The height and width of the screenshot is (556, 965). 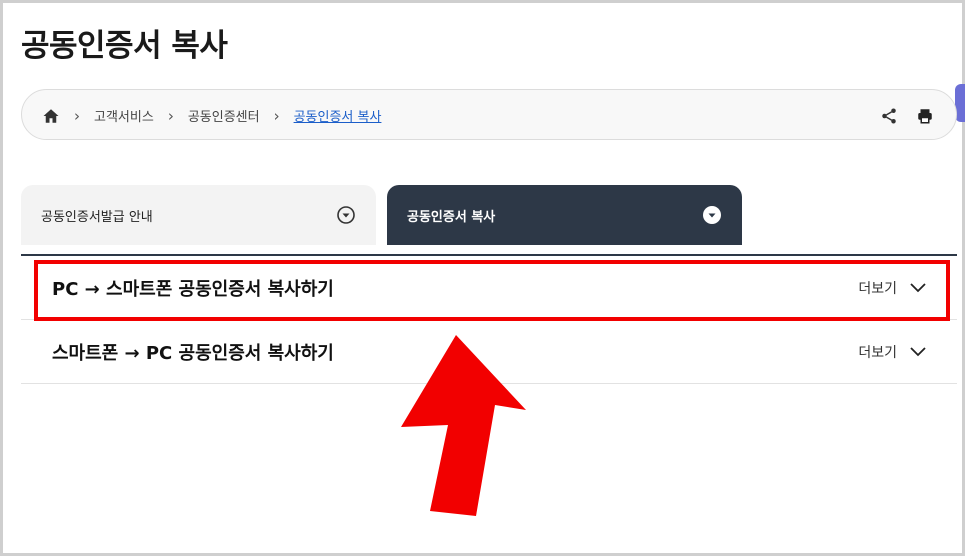 What do you see at coordinates (889, 116) in the screenshot?
I see `share-icon` at bounding box center [889, 116].